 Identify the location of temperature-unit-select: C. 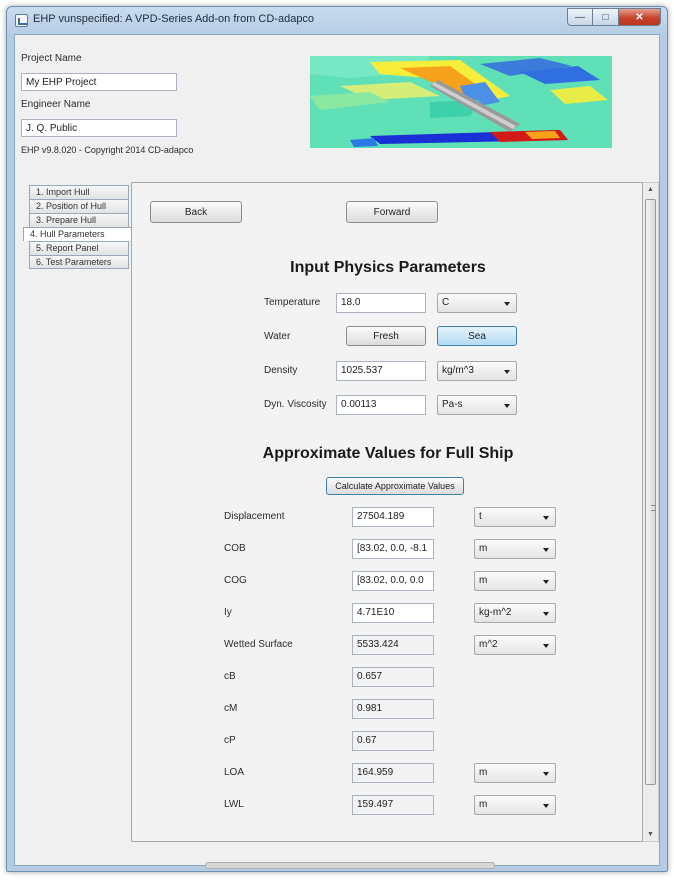
(477, 303).